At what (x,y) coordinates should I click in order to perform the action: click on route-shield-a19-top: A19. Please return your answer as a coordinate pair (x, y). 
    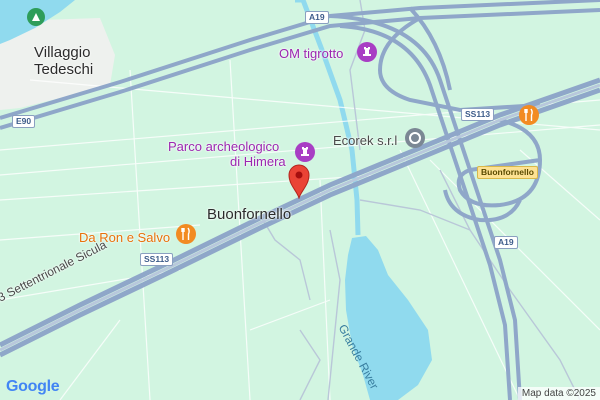
    Looking at the image, I should click on (317, 17).